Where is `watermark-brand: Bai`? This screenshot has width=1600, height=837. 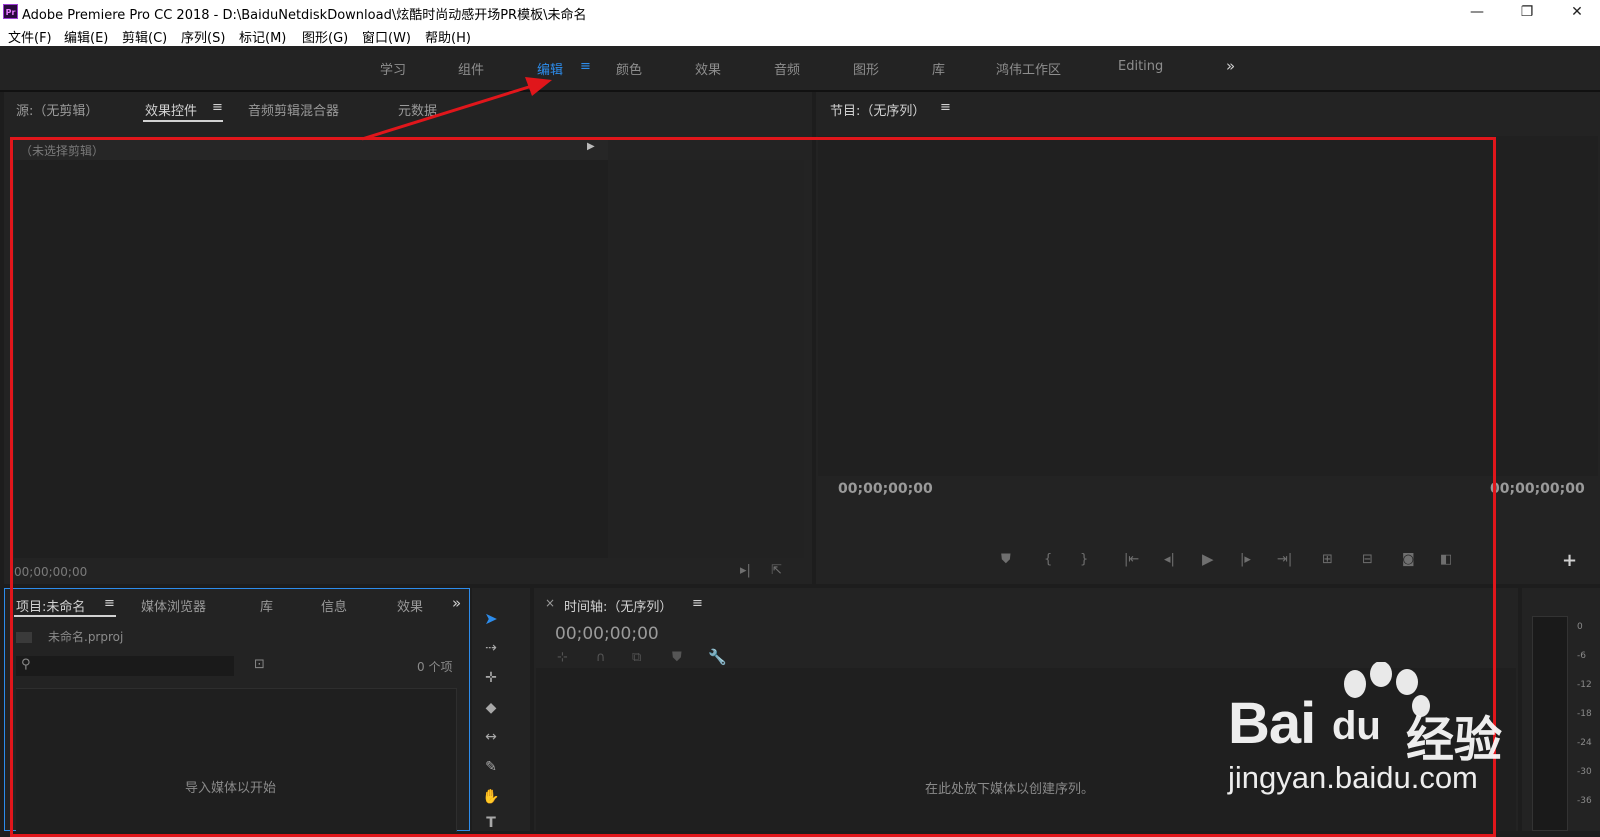
watermark-brand: Bai is located at coordinates (1272, 723).